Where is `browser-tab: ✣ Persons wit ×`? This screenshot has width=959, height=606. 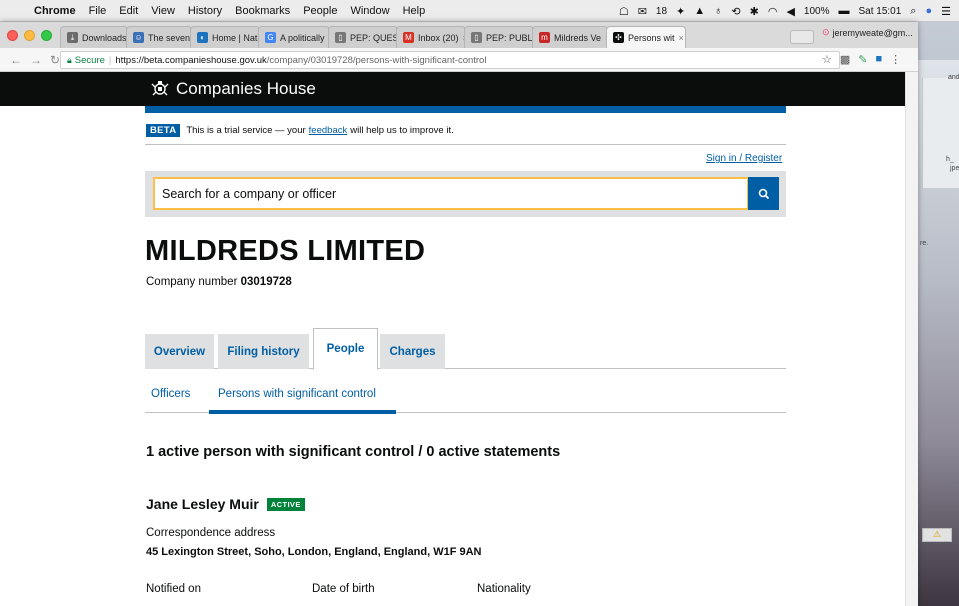
browser-tab: ✣ Persons wit × is located at coordinates (646, 37).